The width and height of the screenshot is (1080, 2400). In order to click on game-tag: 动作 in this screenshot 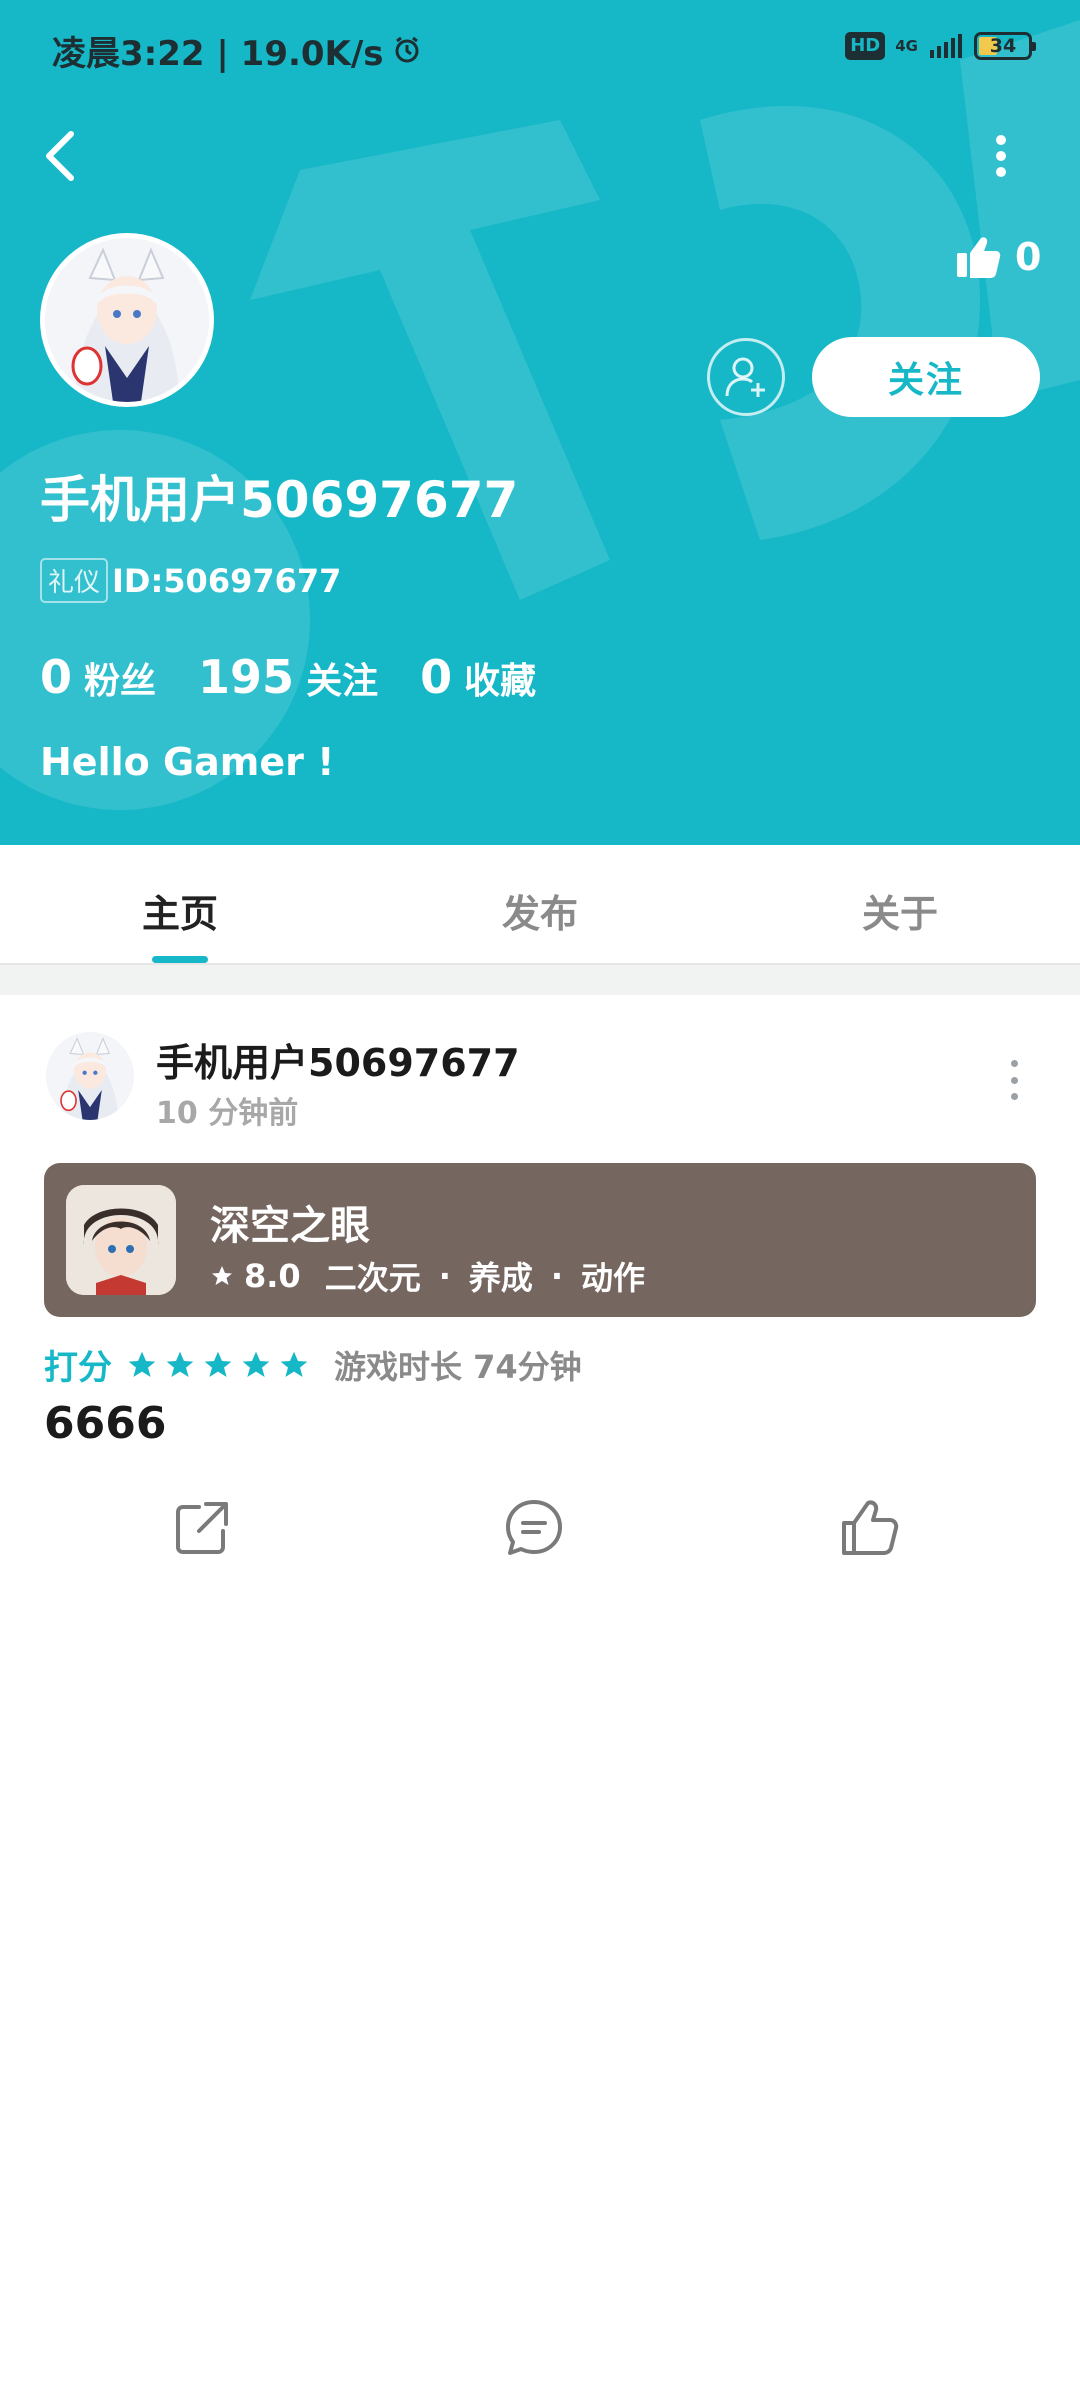, I will do `click(613, 1278)`.